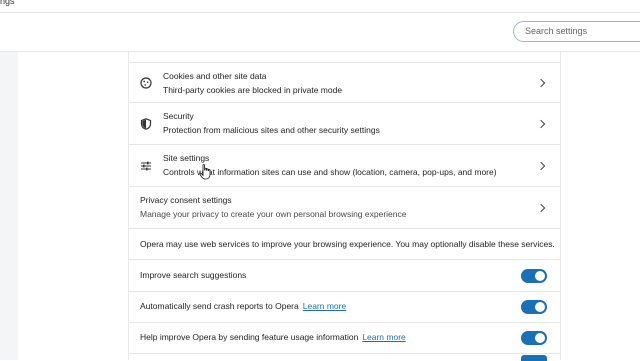 The image size is (640, 361). I want to click on window-title-bar: ngs, so click(320, 6).